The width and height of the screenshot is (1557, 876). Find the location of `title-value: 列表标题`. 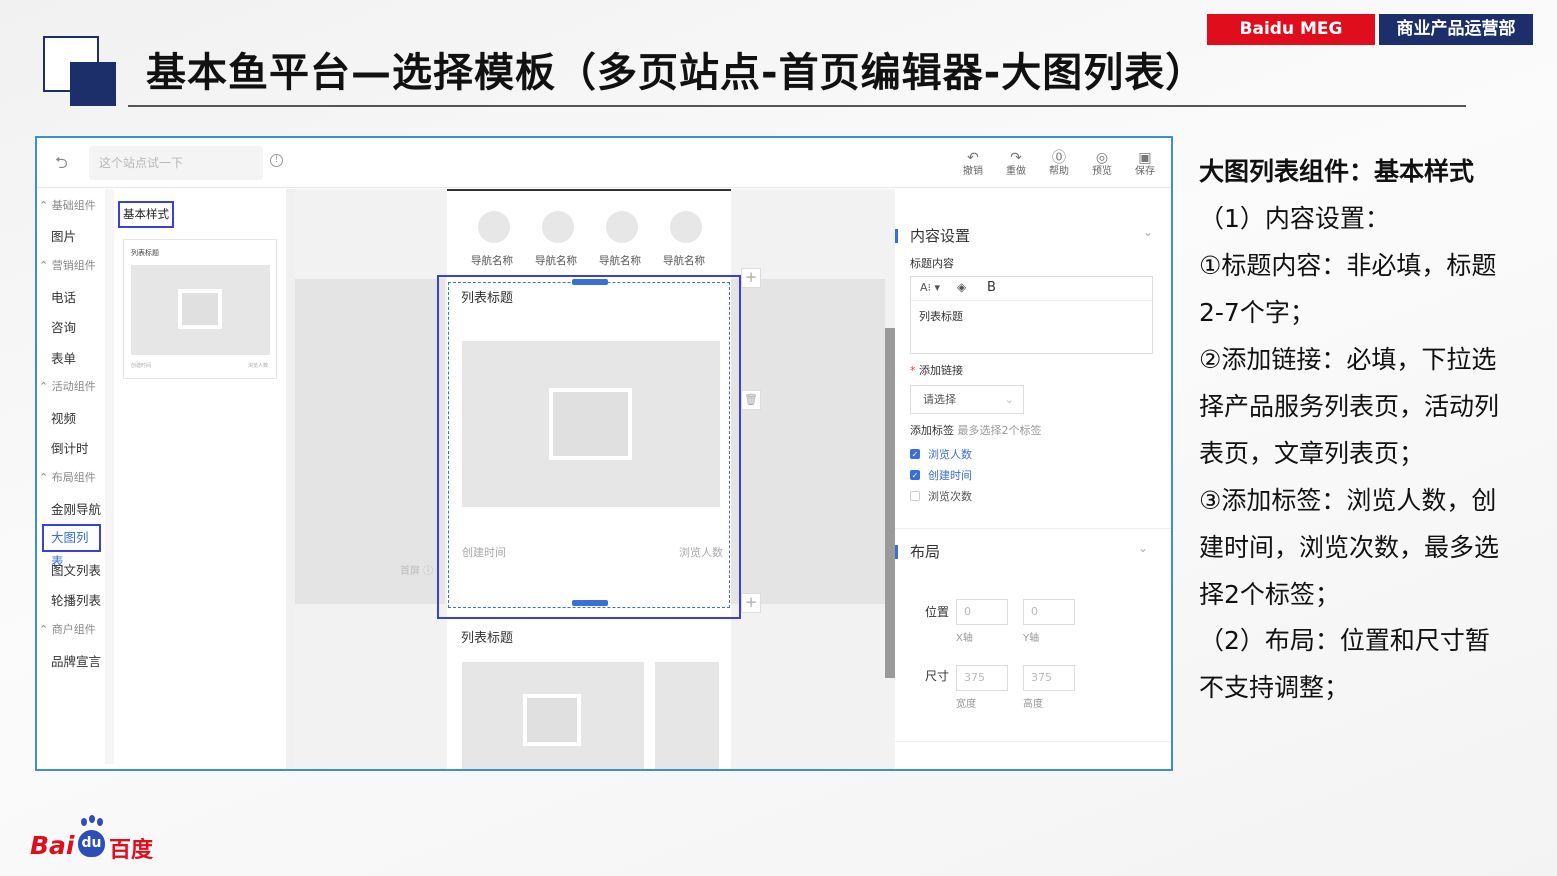

title-value: 列表标题 is located at coordinates (941, 316).